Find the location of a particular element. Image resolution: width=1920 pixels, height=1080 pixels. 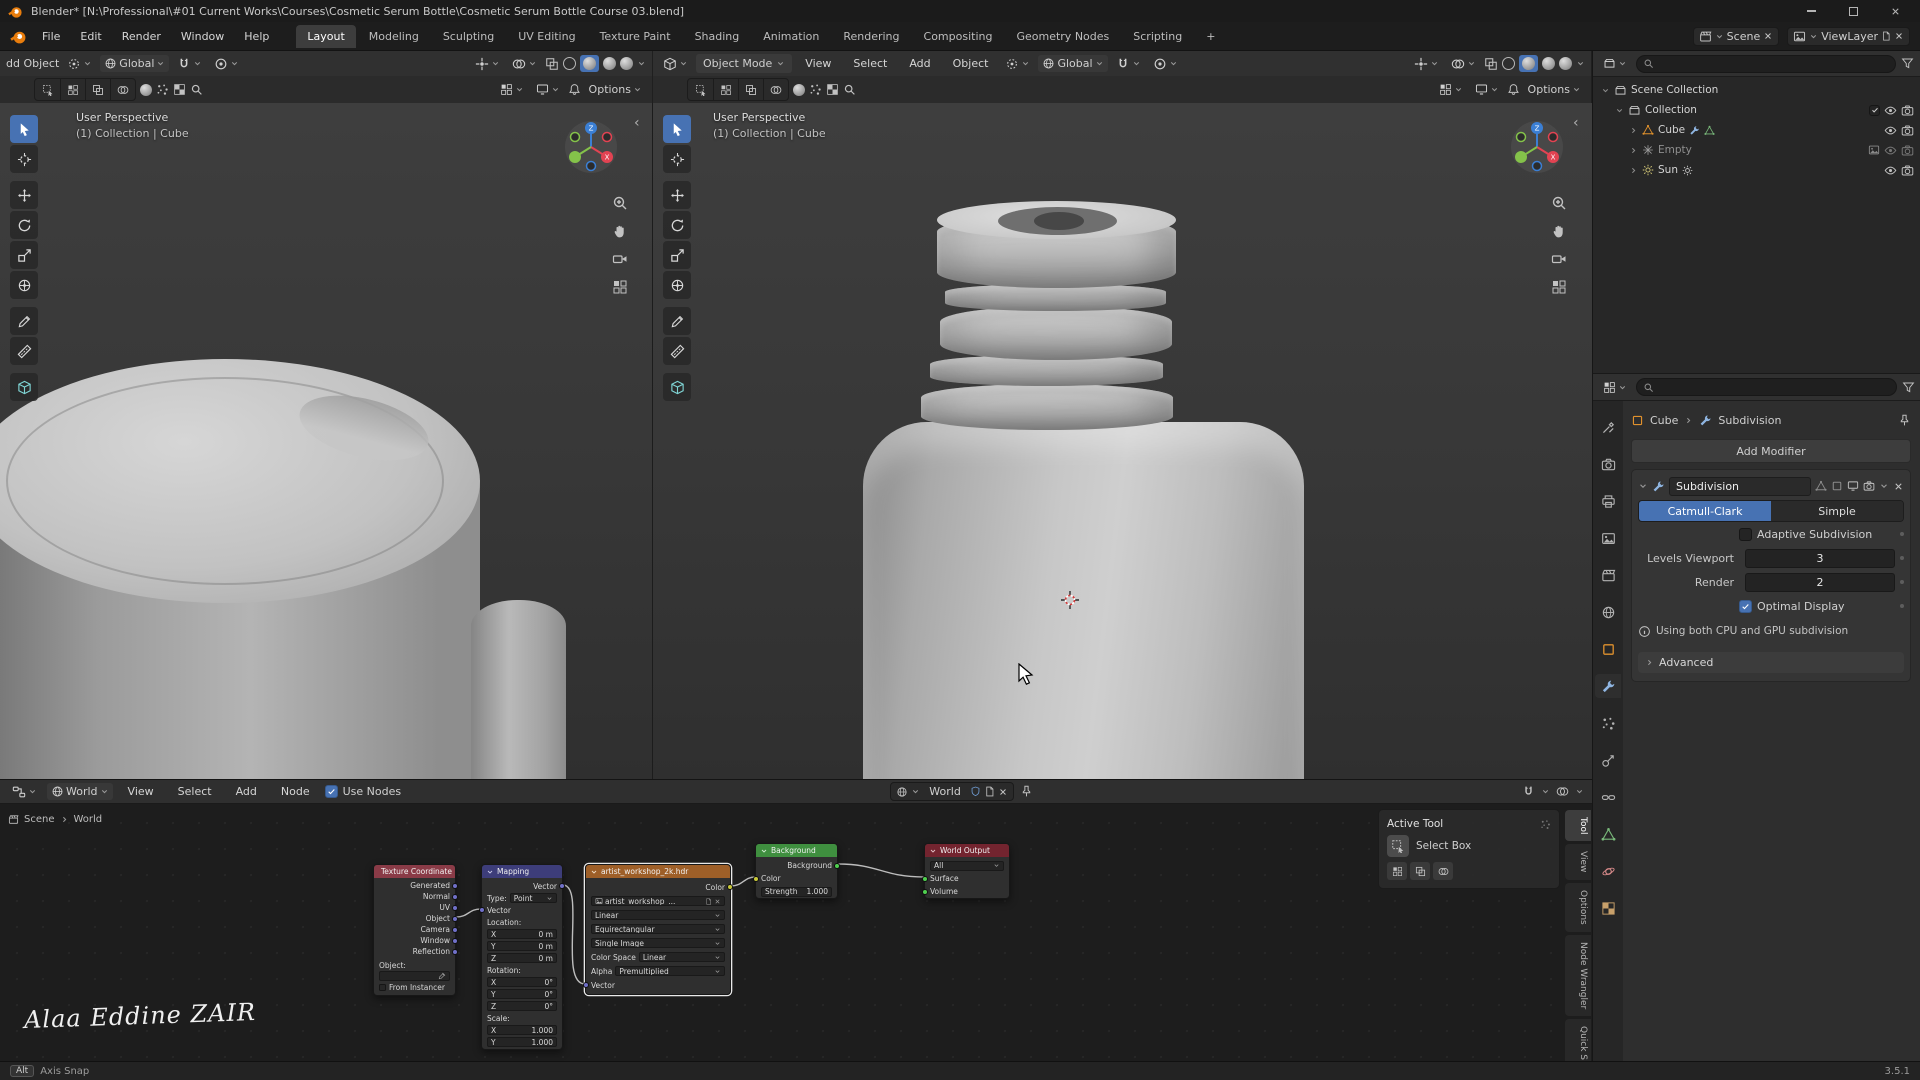

tab-constraints is located at coordinates (1608, 797).